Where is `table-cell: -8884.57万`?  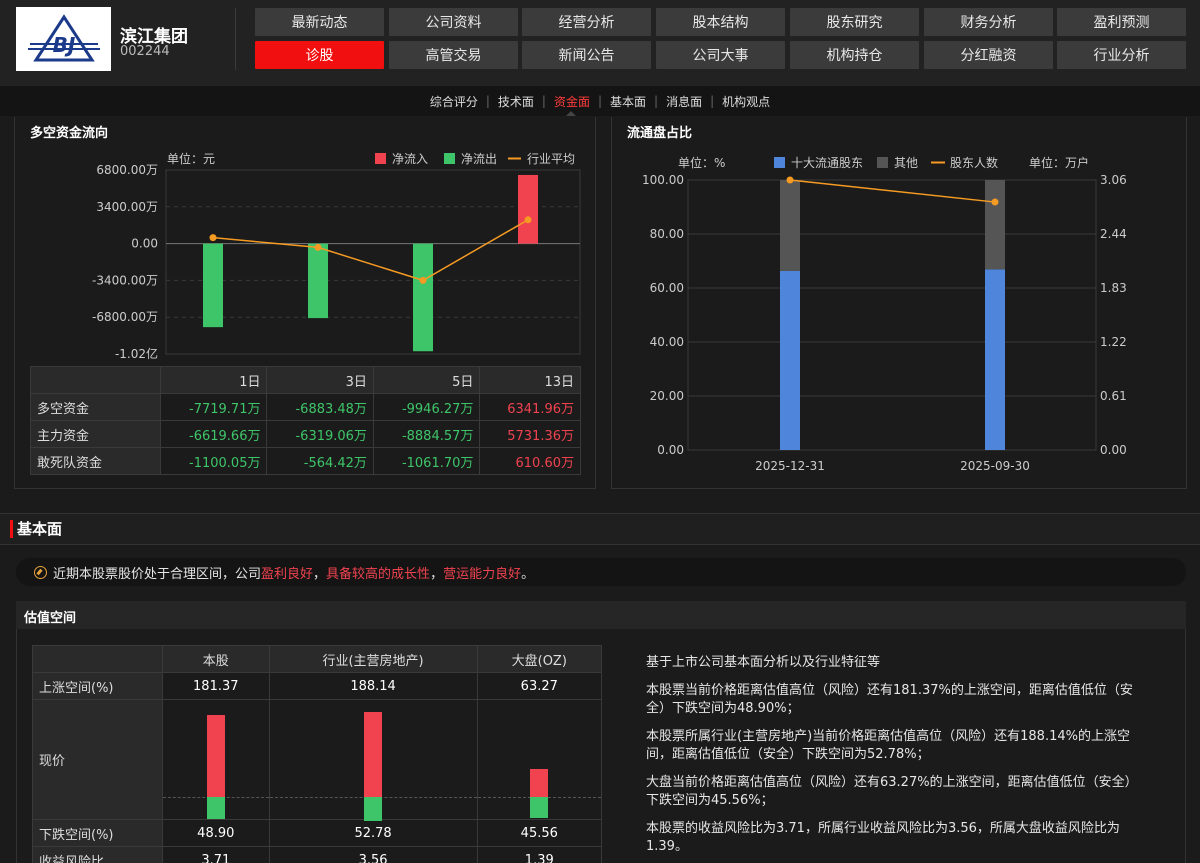 table-cell: -8884.57万 is located at coordinates (426, 434).